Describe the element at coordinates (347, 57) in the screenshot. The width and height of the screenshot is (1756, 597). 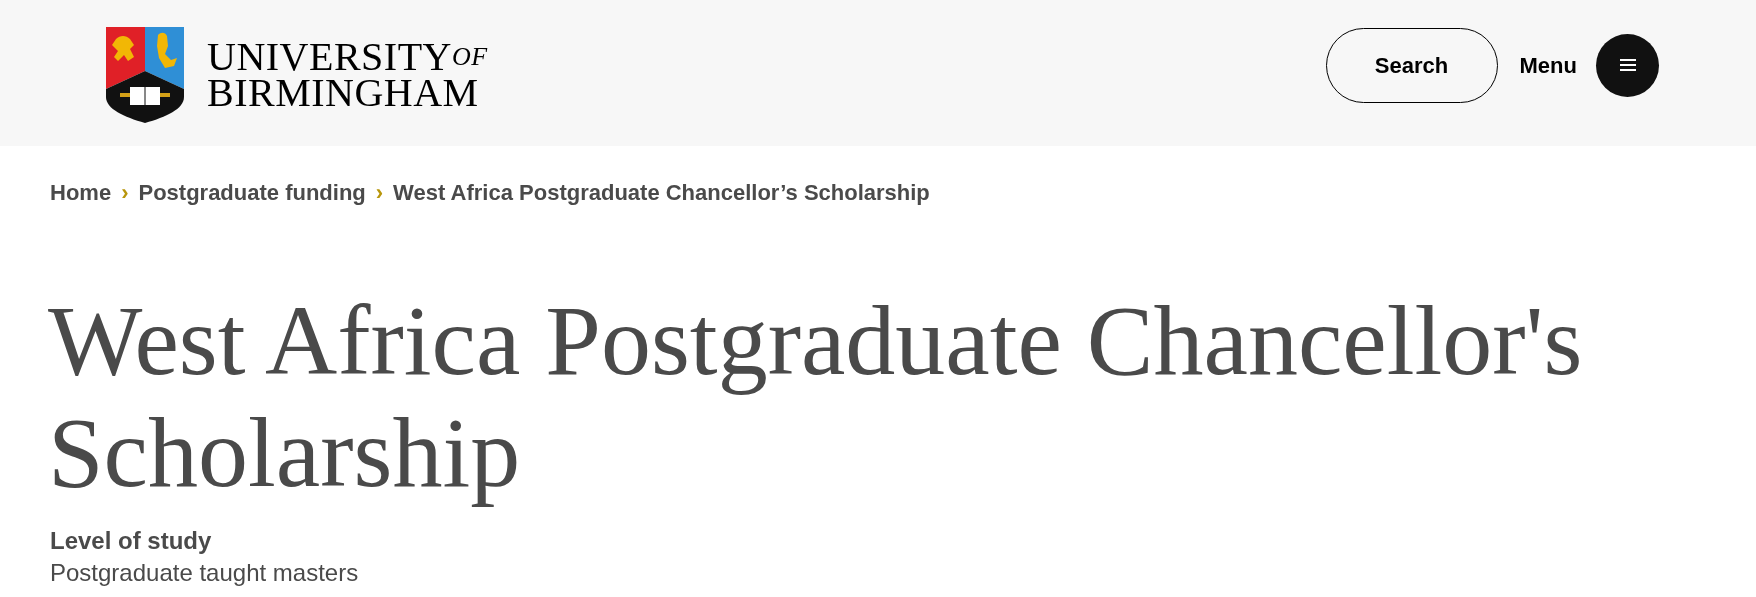
I see `logo-text: UNIVERSITYOF` at that location.